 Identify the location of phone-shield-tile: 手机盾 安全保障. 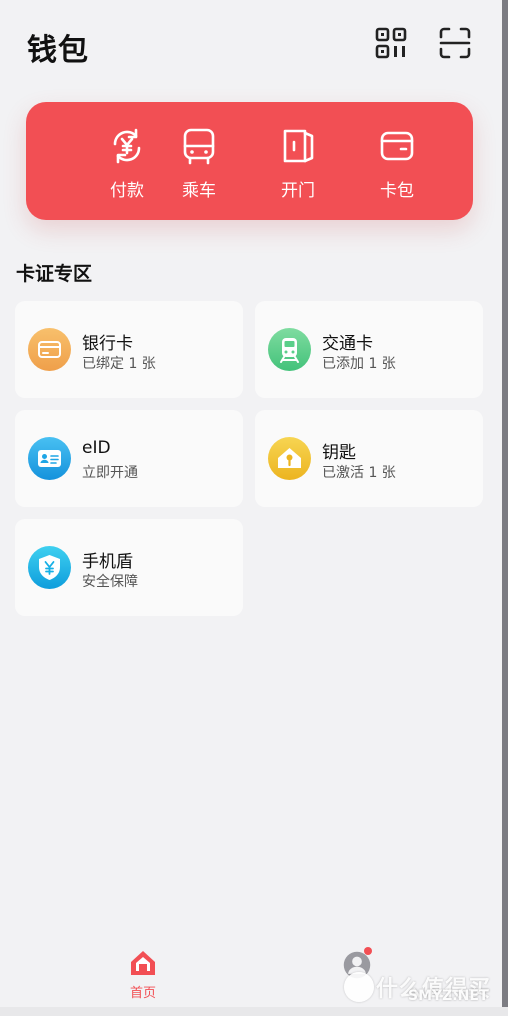
(129, 567).